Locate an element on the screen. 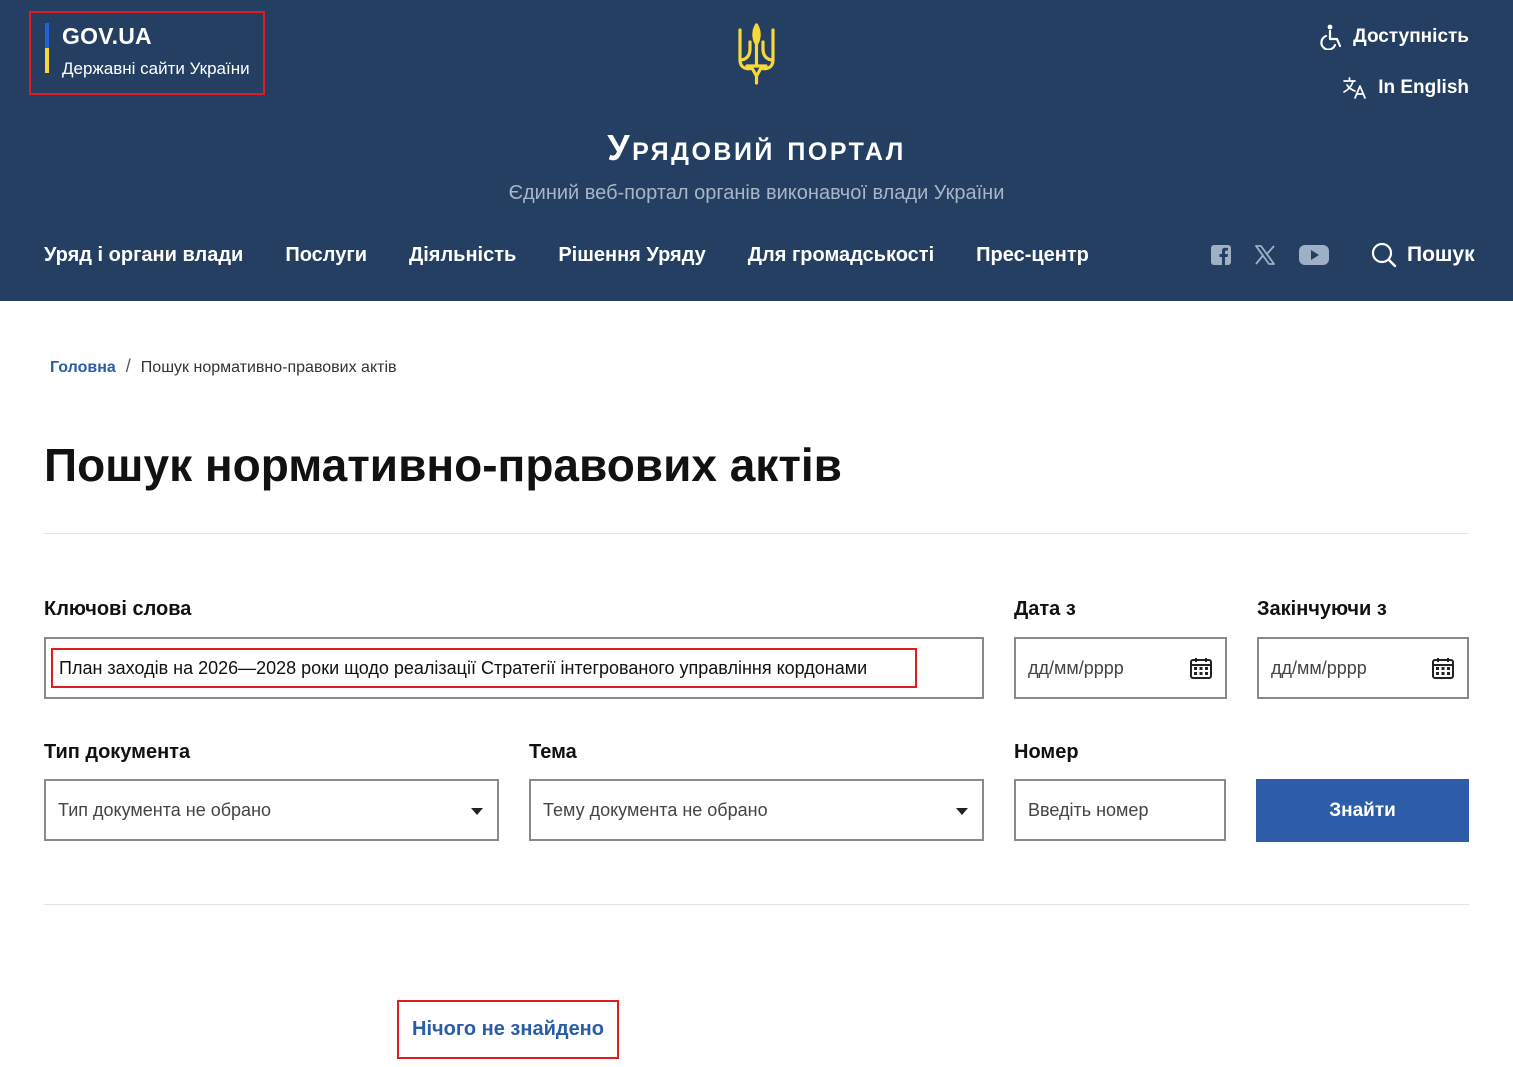 The height and width of the screenshot is (1067, 1513). facebook-icon is located at coordinates (1221, 255).